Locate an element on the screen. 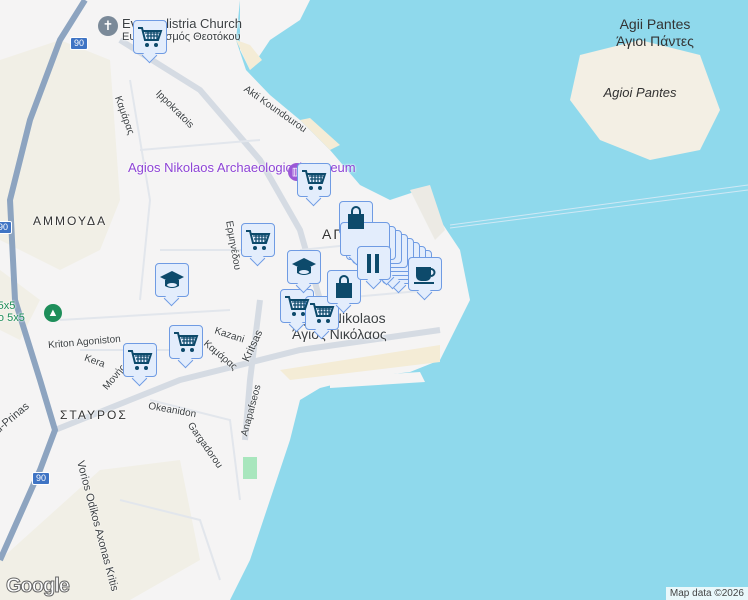 This screenshot has width=748, height=600. district-stavros: ΣΤΑΥΡΟΣ is located at coordinates (94, 415).